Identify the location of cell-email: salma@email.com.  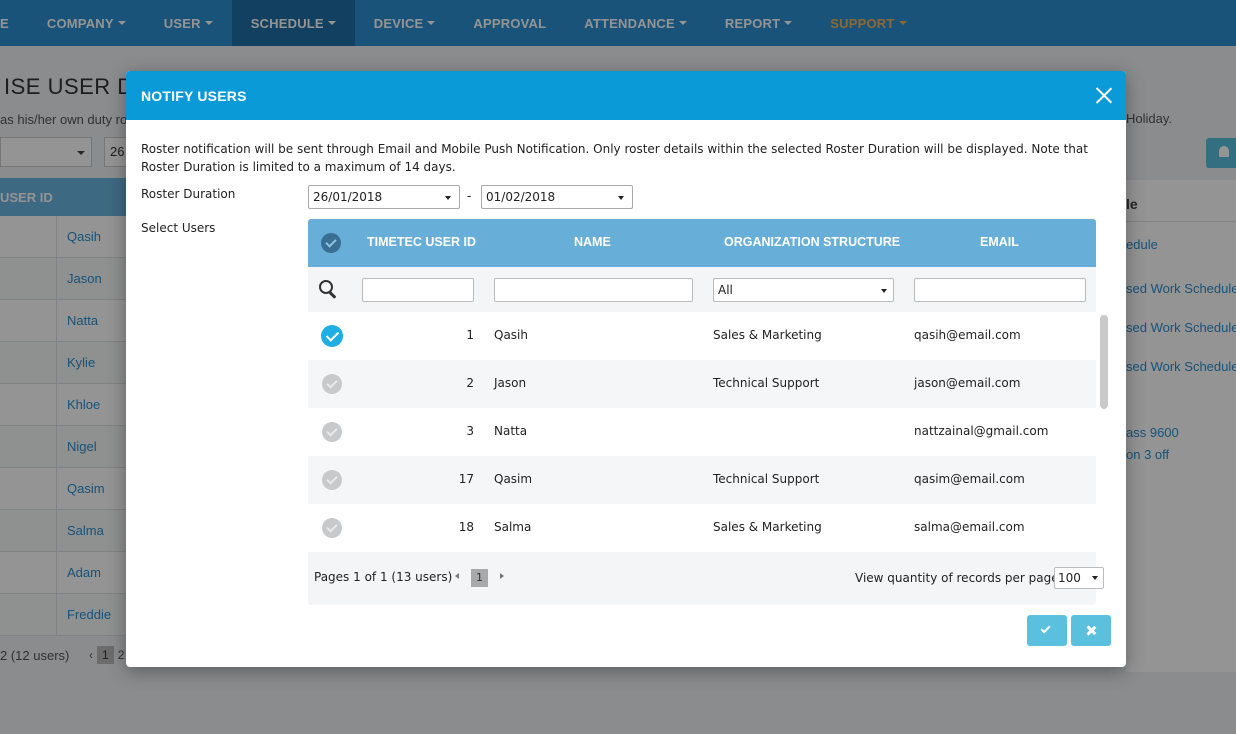
(969, 527).